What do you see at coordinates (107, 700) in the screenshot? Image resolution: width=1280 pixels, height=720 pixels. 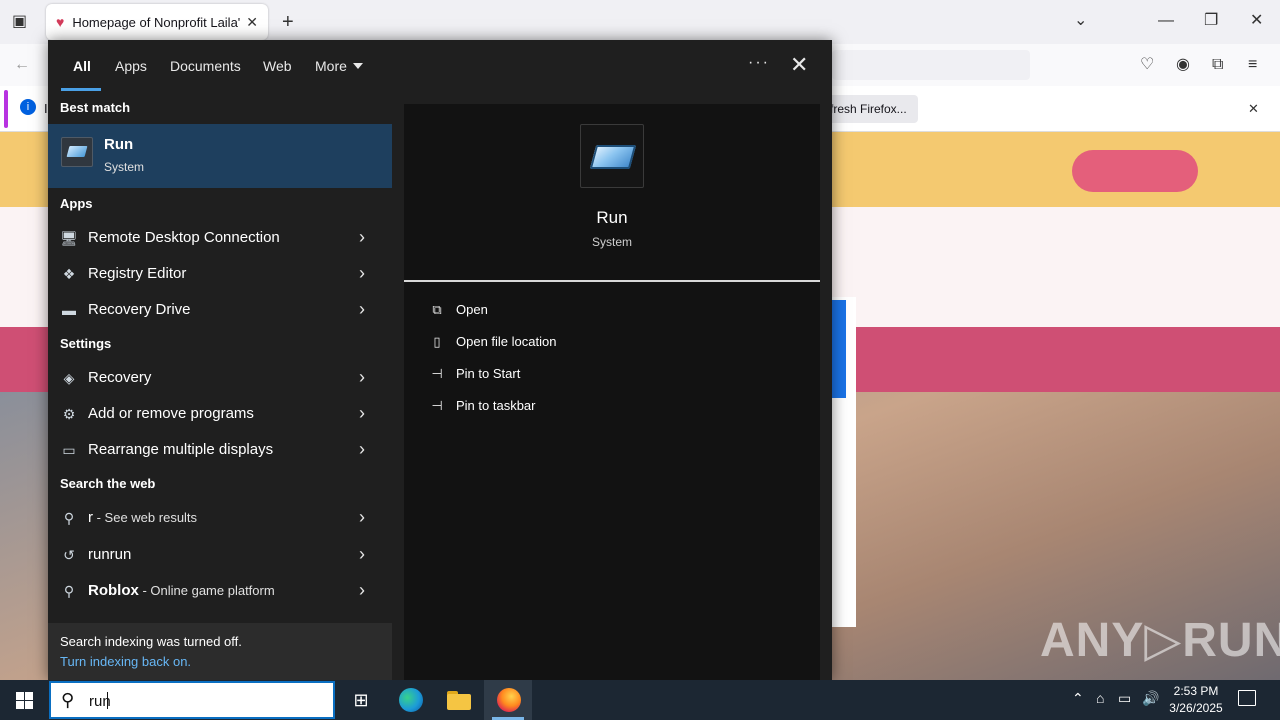 I see `text-cursor` at bounding box center [107, 700].